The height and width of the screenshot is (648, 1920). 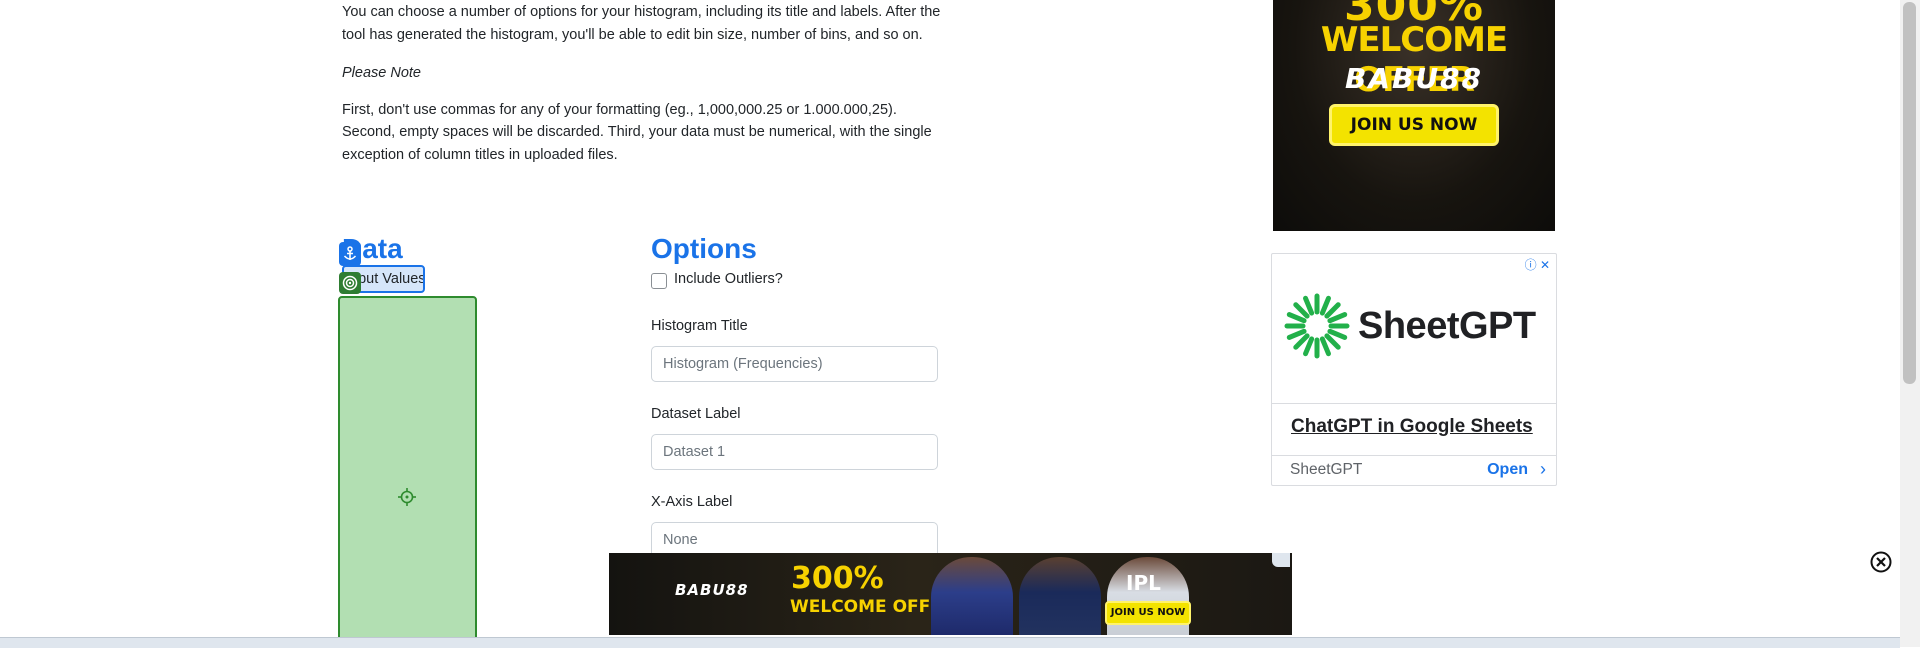 What do you see at coordinates (728, 279) in the screenshot?
I see `include-outliers-label: Include Outliers?` at bounding box center [728, 279].